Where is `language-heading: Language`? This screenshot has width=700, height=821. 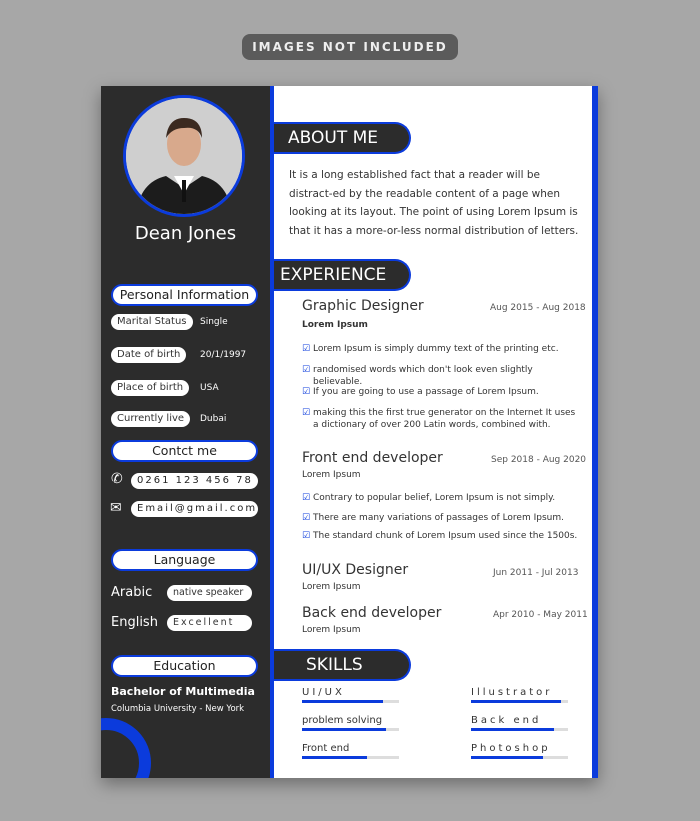 language-heading: Language is located at coordinates (184, 560).